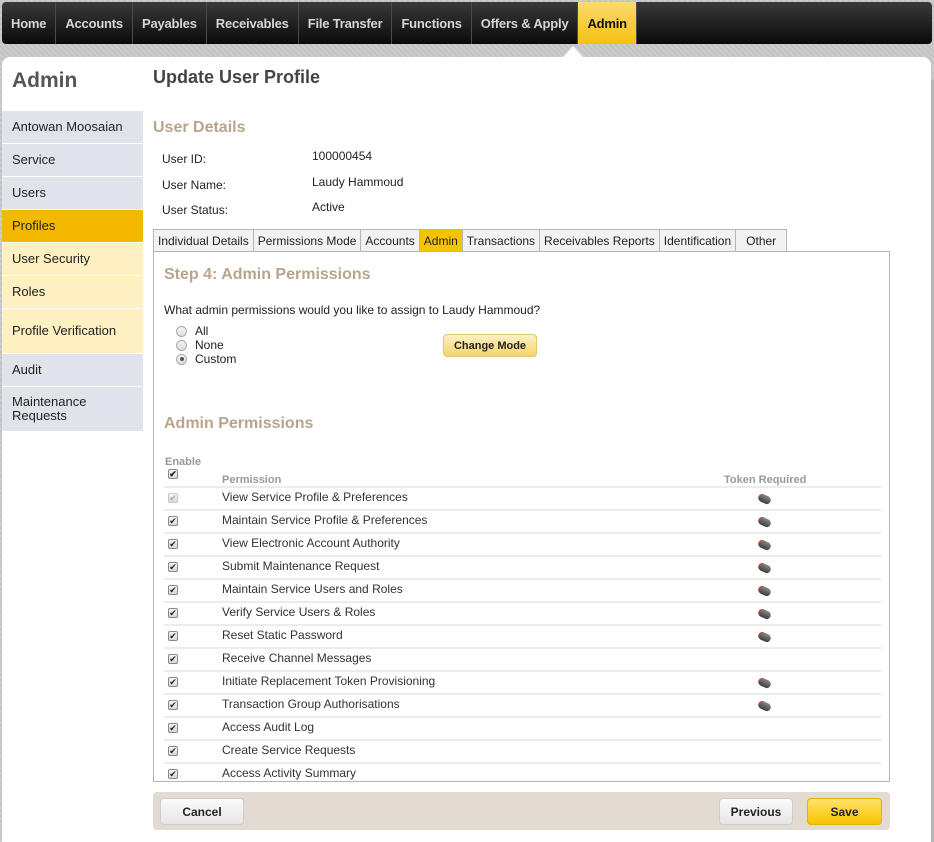  What do you see at coordinates (756, 811) in the screenshot?
I see `previous-button: Previous` at bounding box center [756, 811].